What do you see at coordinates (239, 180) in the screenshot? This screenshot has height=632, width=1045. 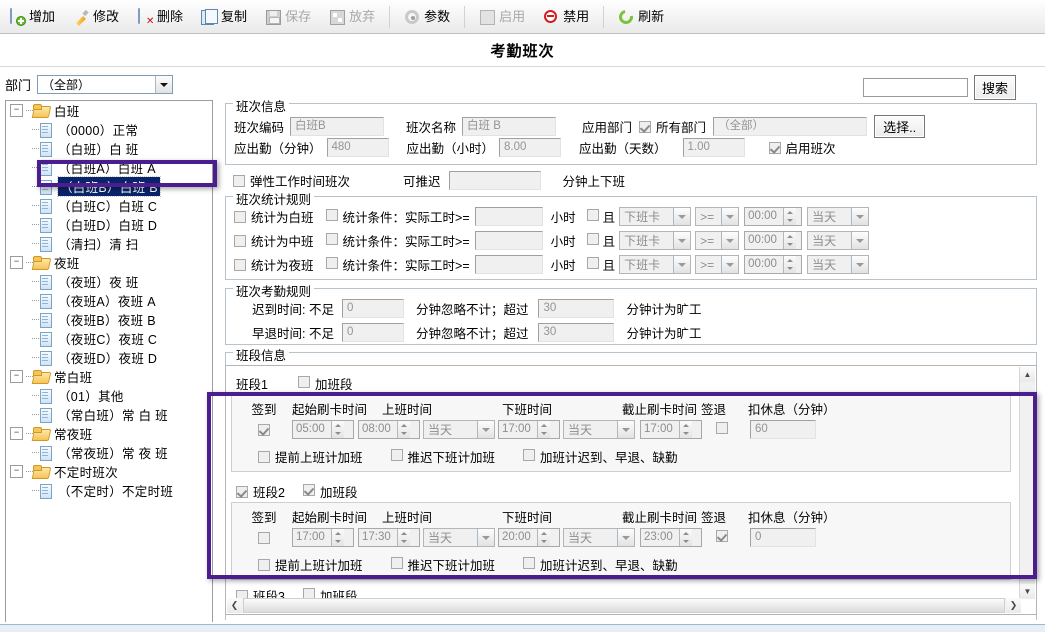 I see `flexible-hours-checkbox` at bounding box center [239, 180].